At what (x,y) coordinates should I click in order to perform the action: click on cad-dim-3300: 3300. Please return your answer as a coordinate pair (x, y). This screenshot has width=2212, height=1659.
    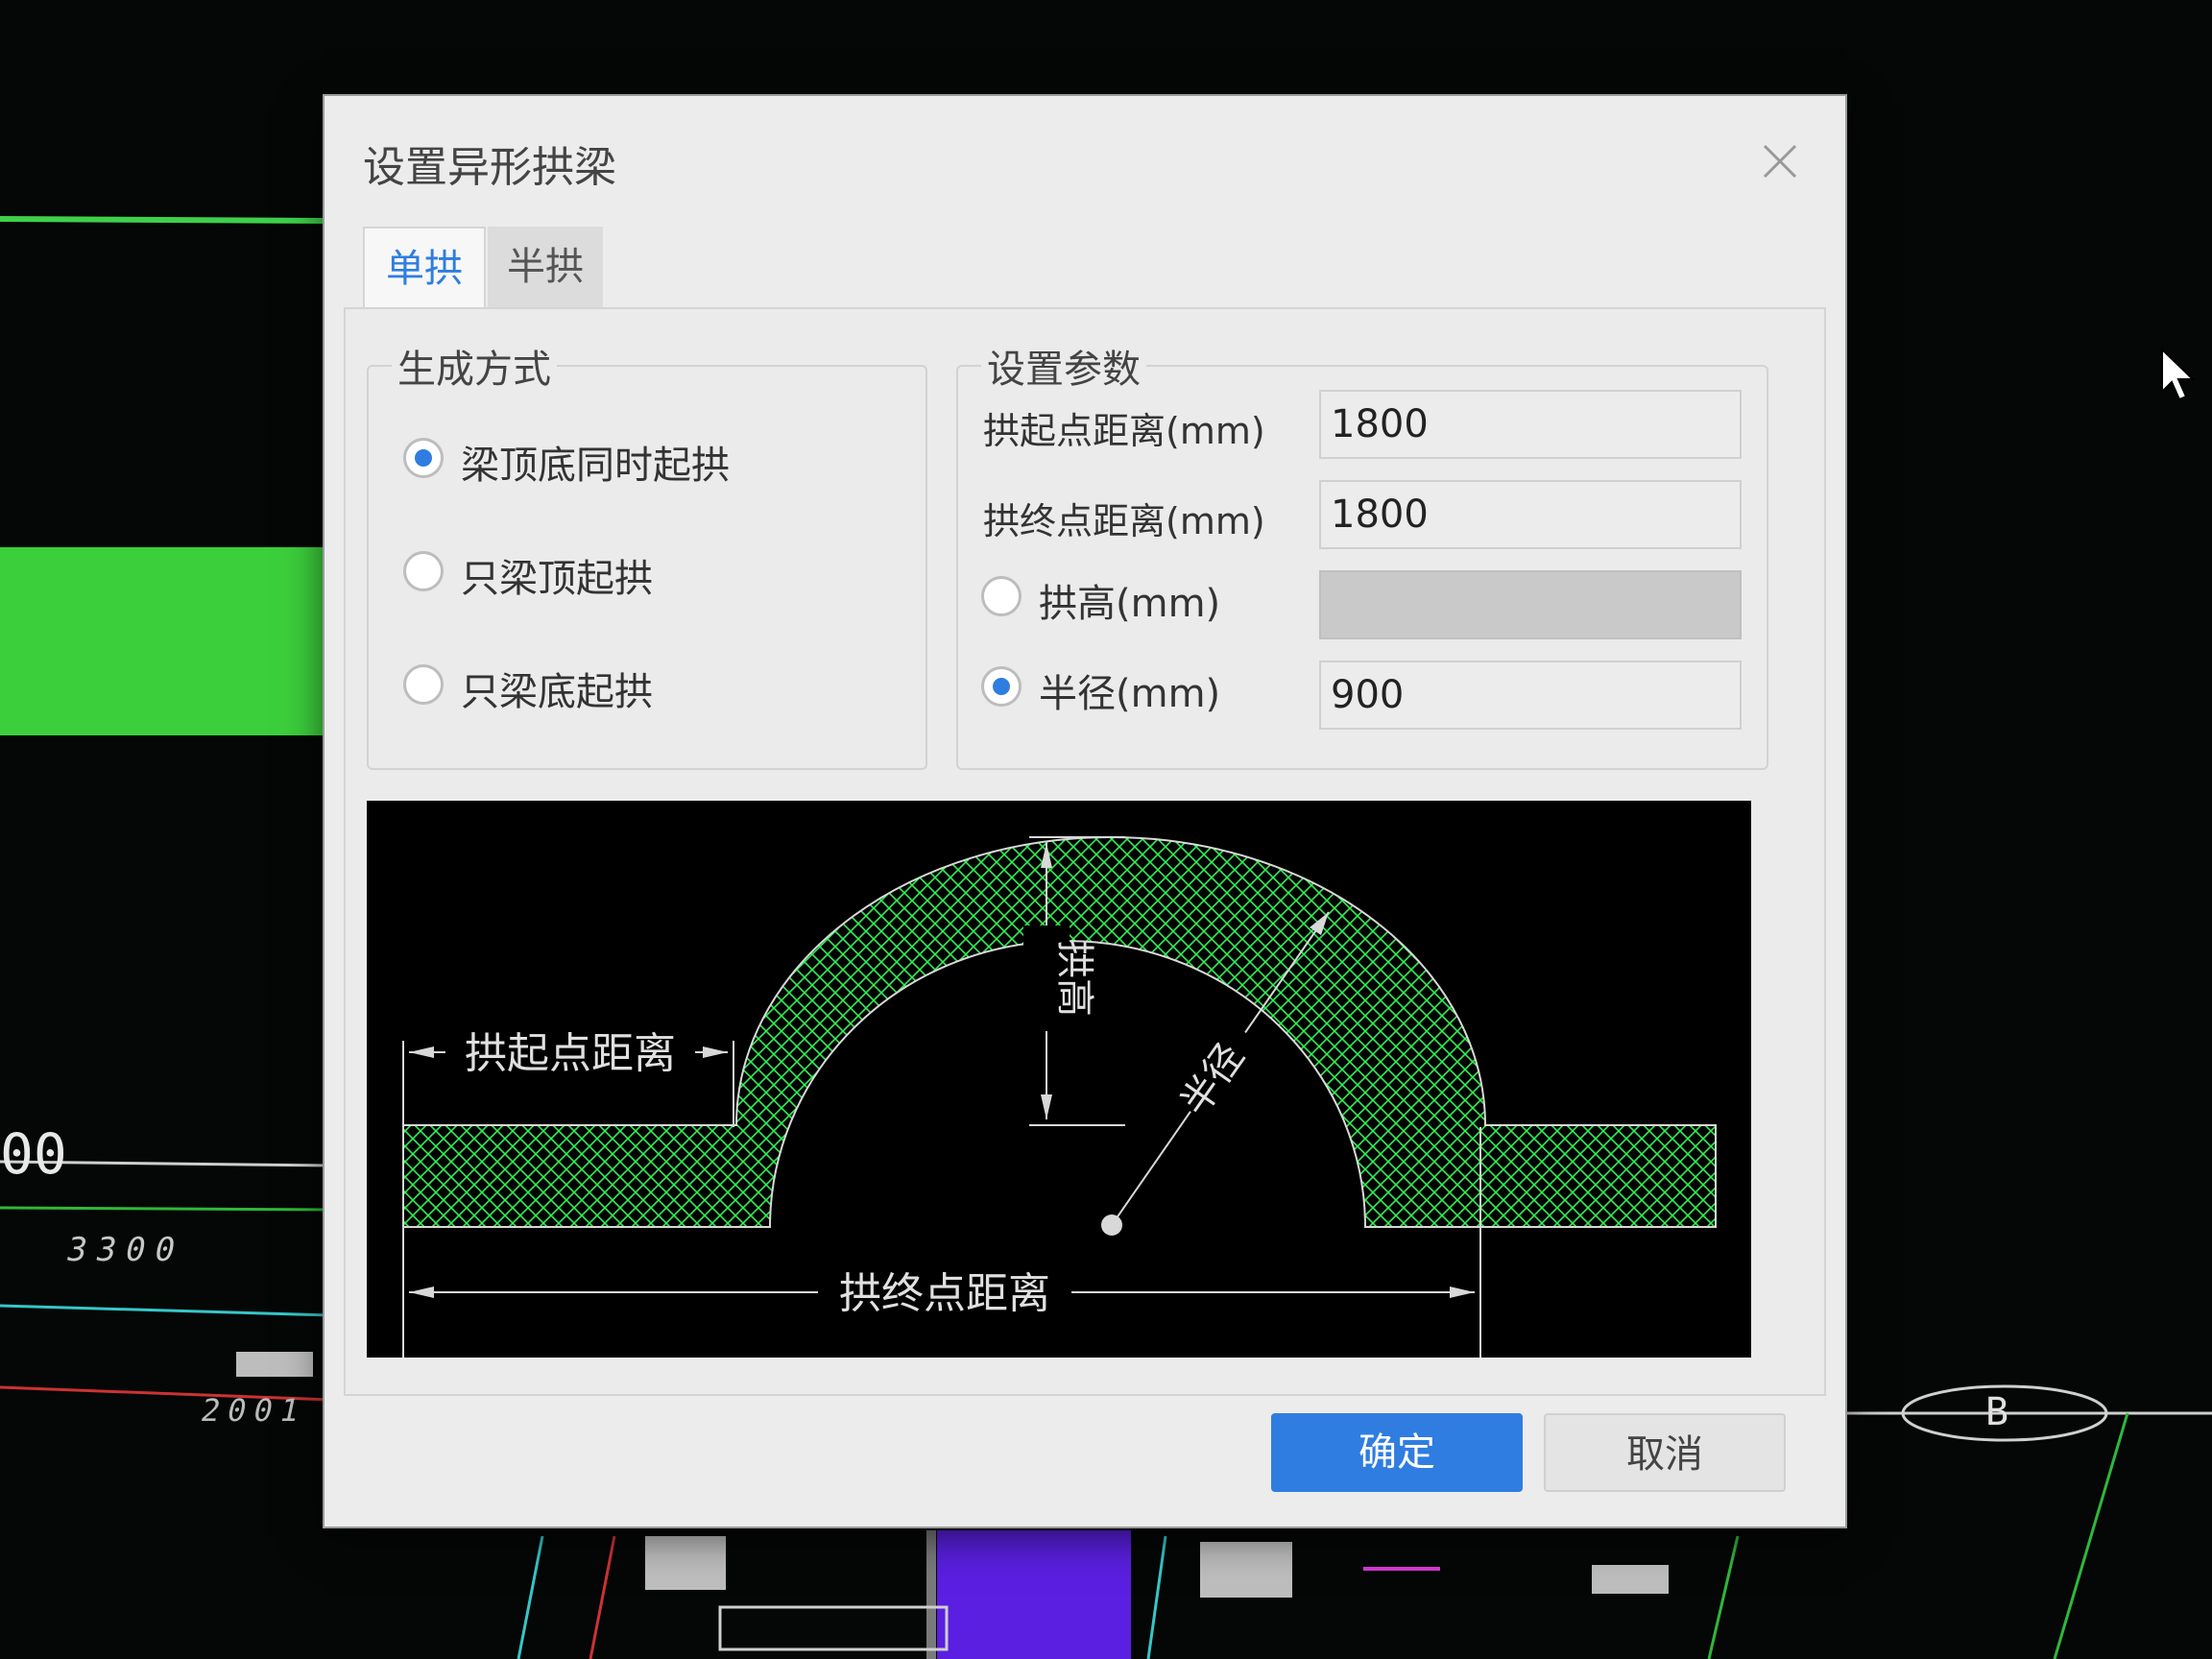
    Looking at the image, I should click on (125, 1250).